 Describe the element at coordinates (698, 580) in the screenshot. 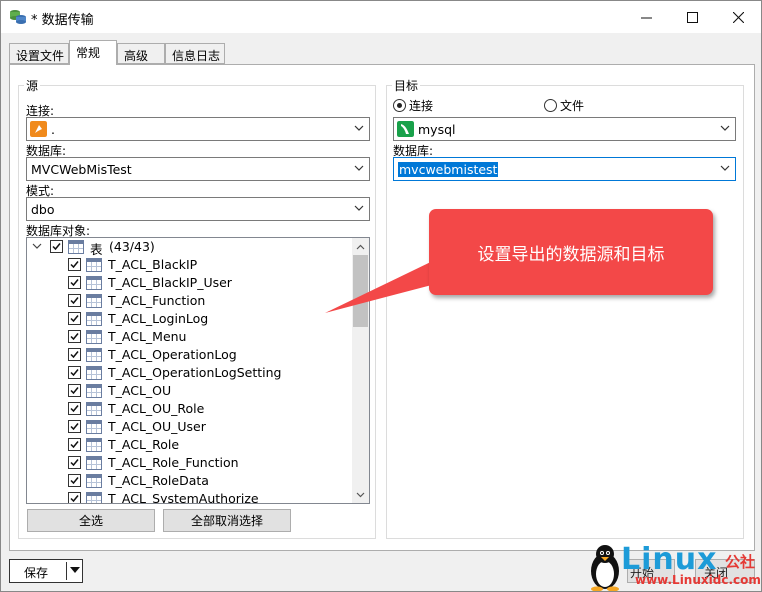

I see `watermark-url: www.Linuxidc.com` at that location.